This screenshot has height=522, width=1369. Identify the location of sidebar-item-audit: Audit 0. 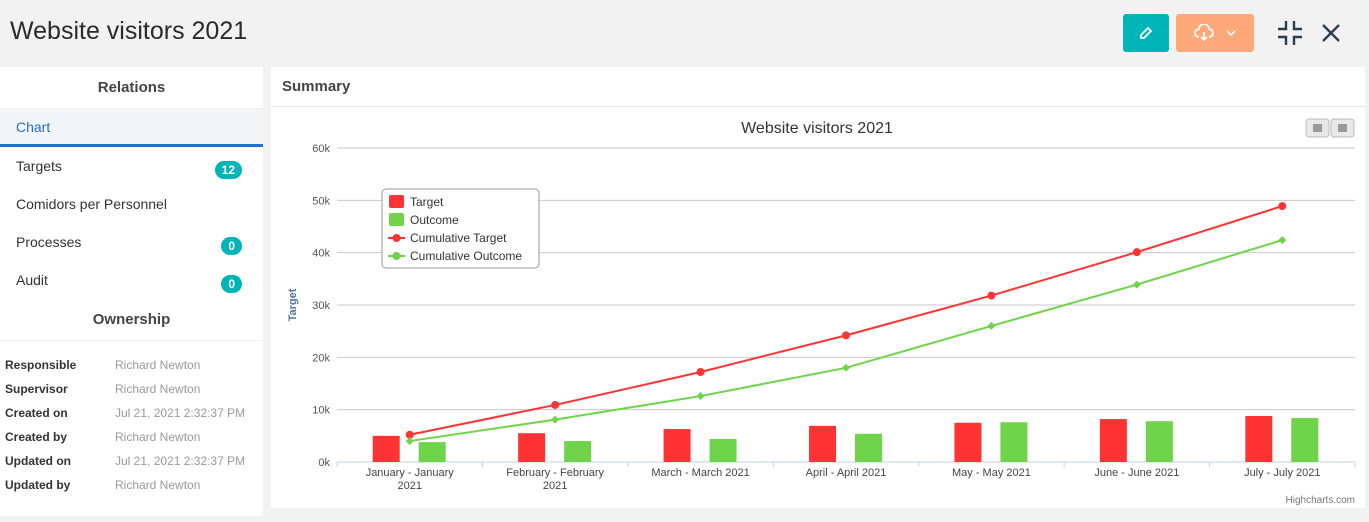
(131, 280).